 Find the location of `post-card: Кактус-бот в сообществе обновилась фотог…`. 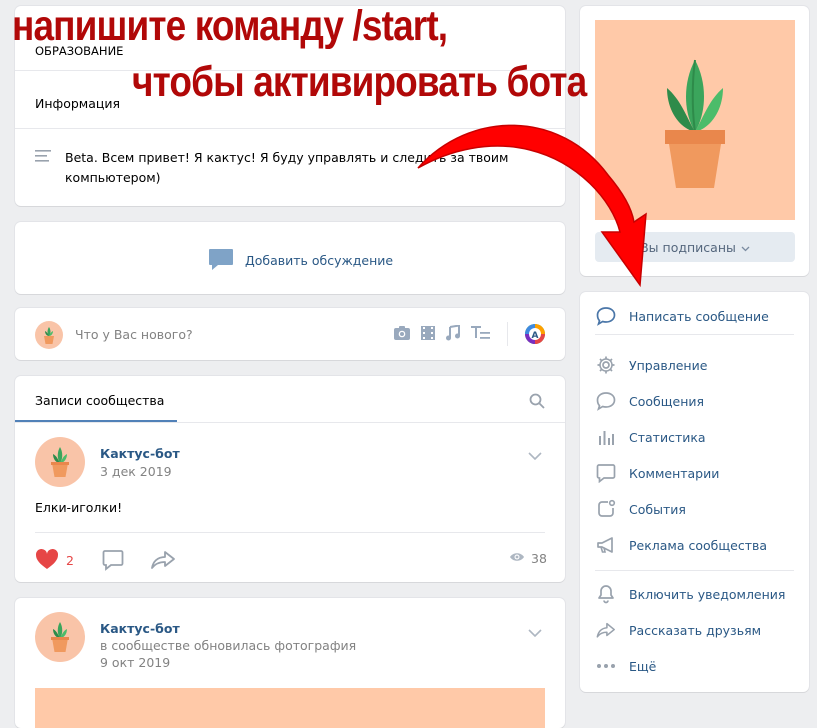

post-card: Кактус-бот в сообществе обновилась фотог… is located at coordinates (290, 663).